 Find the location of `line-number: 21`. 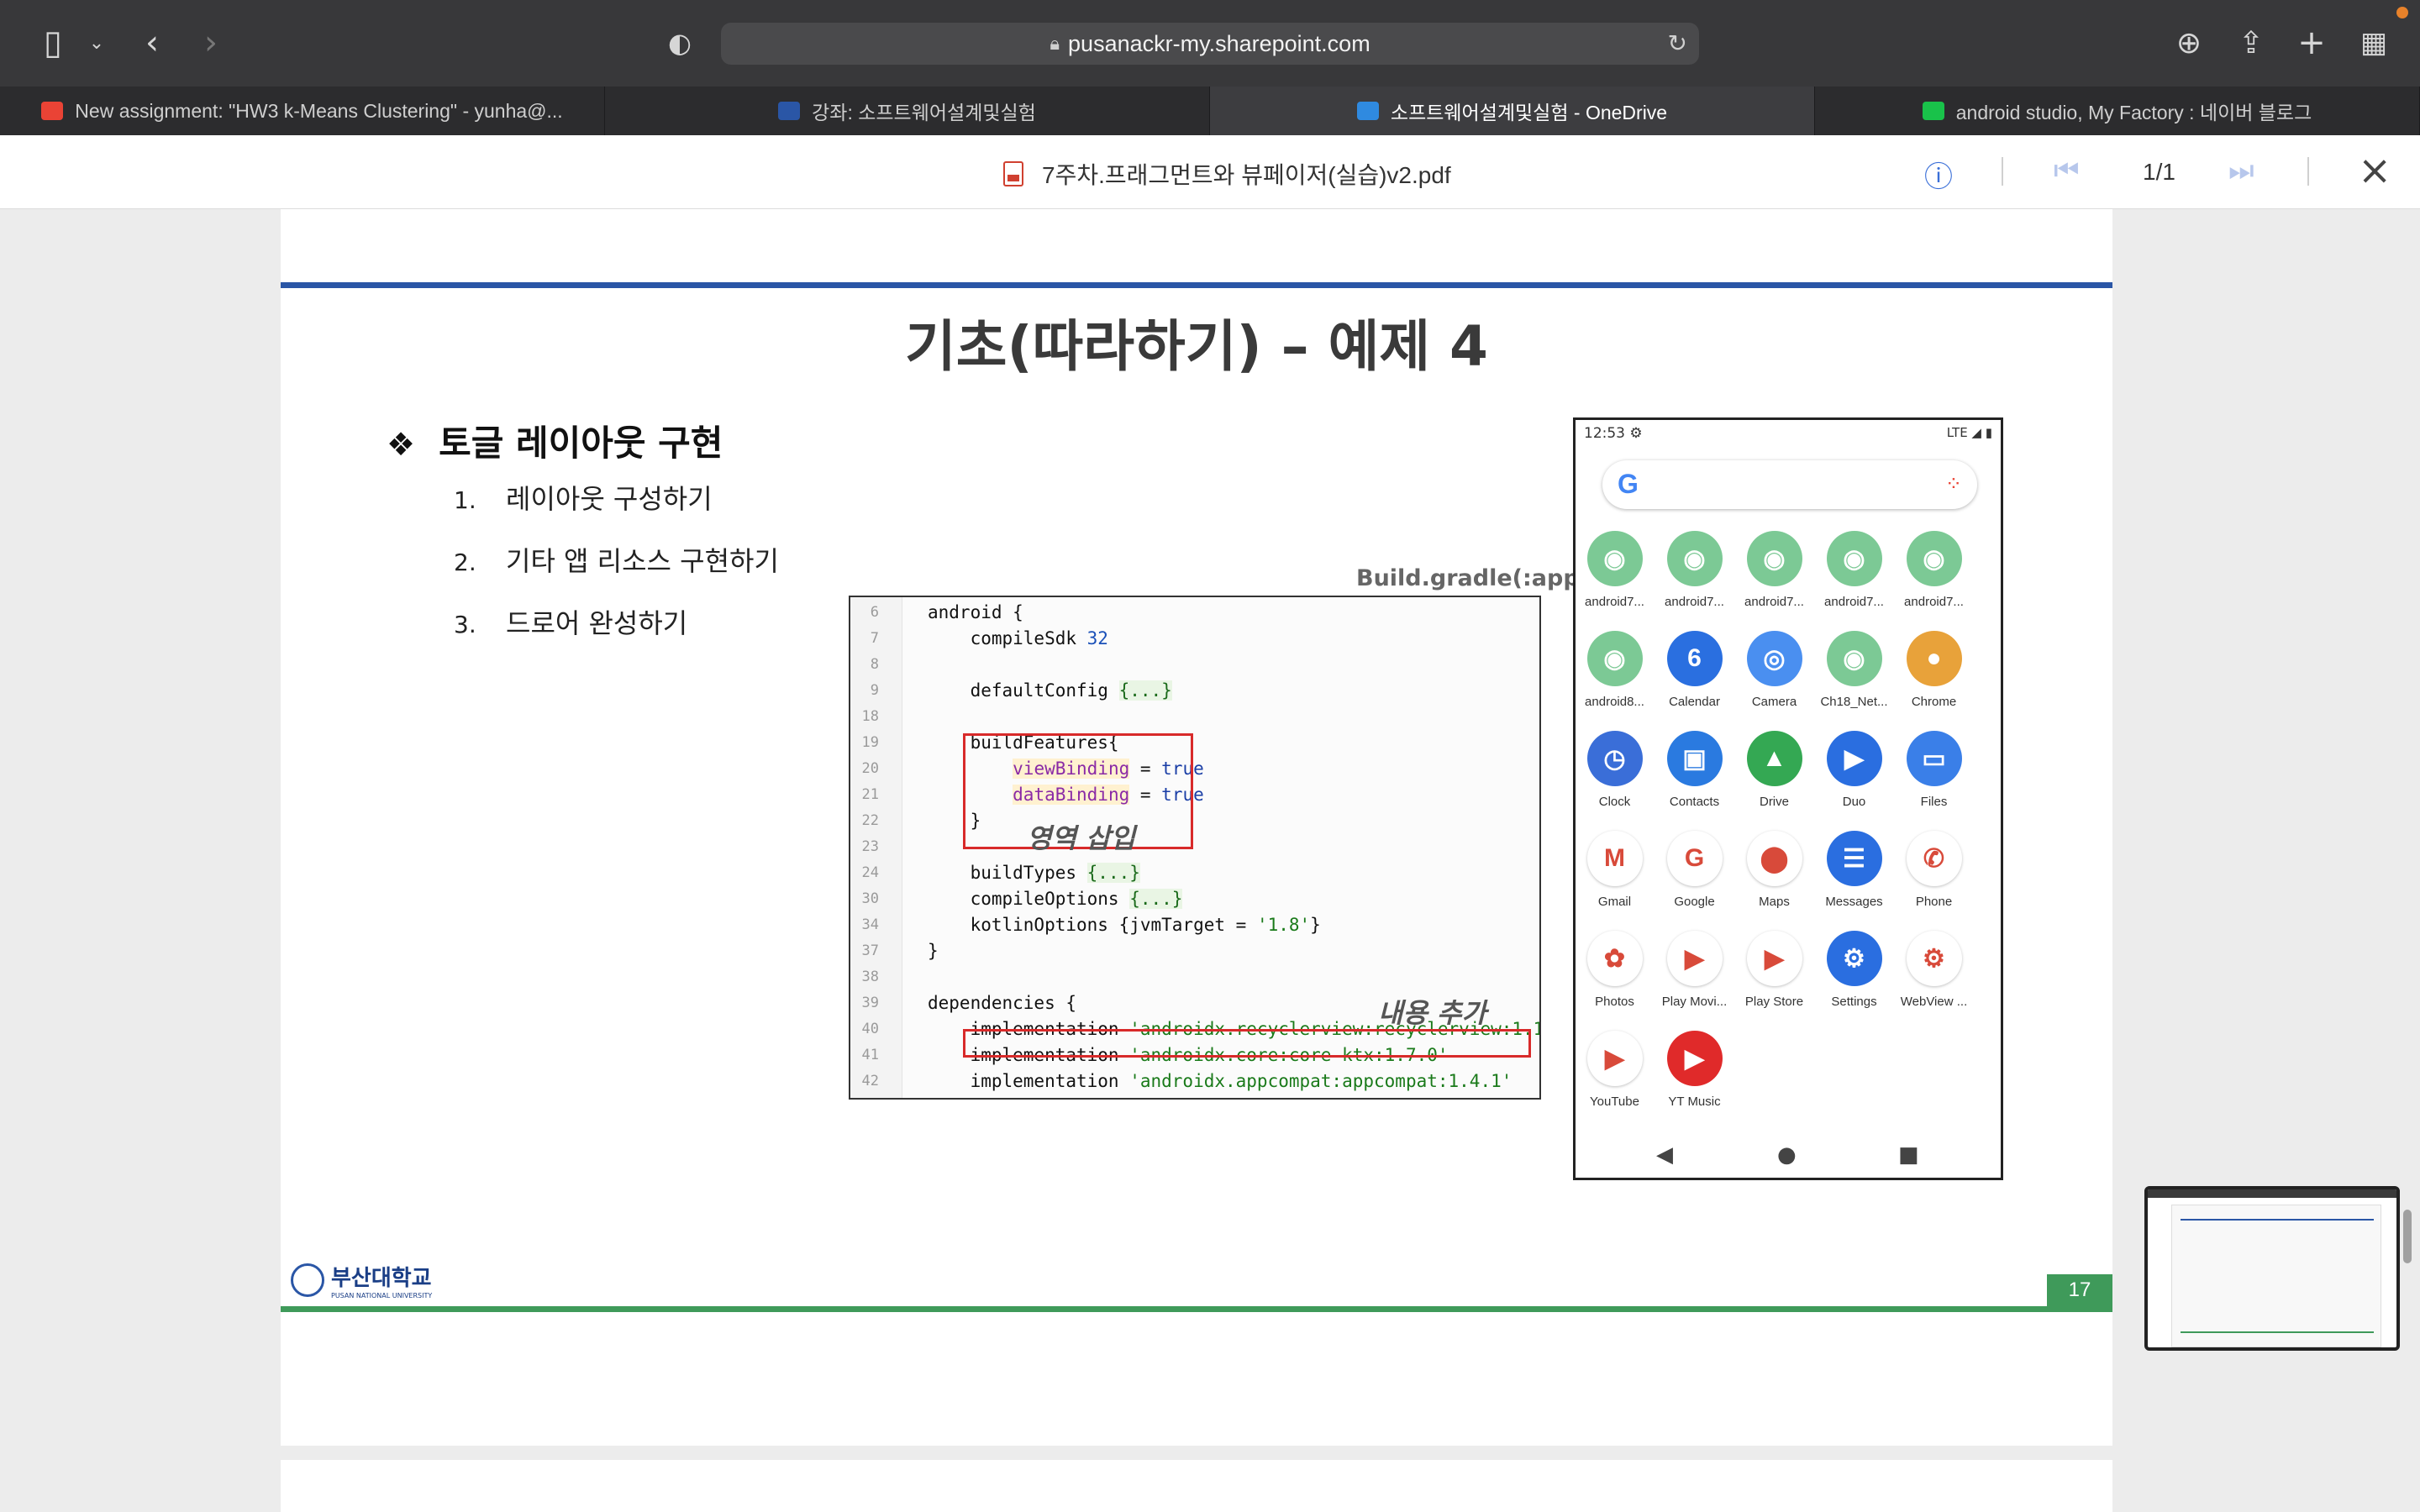

line-number: 21 is located at coordinates (870, 794).